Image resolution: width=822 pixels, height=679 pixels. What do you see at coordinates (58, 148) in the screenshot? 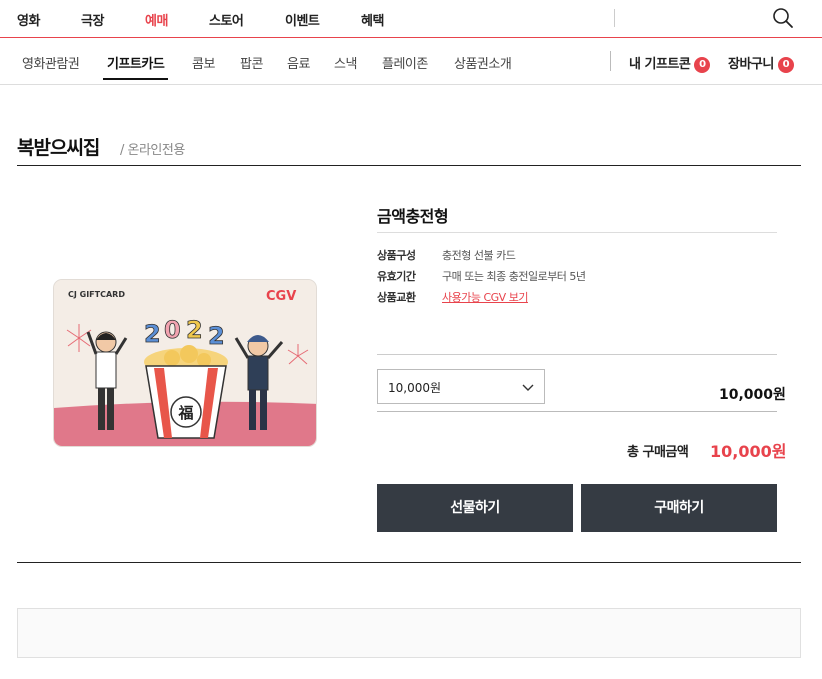
I see `page-title: 복받으씨집` at bounding box center [58, 148].